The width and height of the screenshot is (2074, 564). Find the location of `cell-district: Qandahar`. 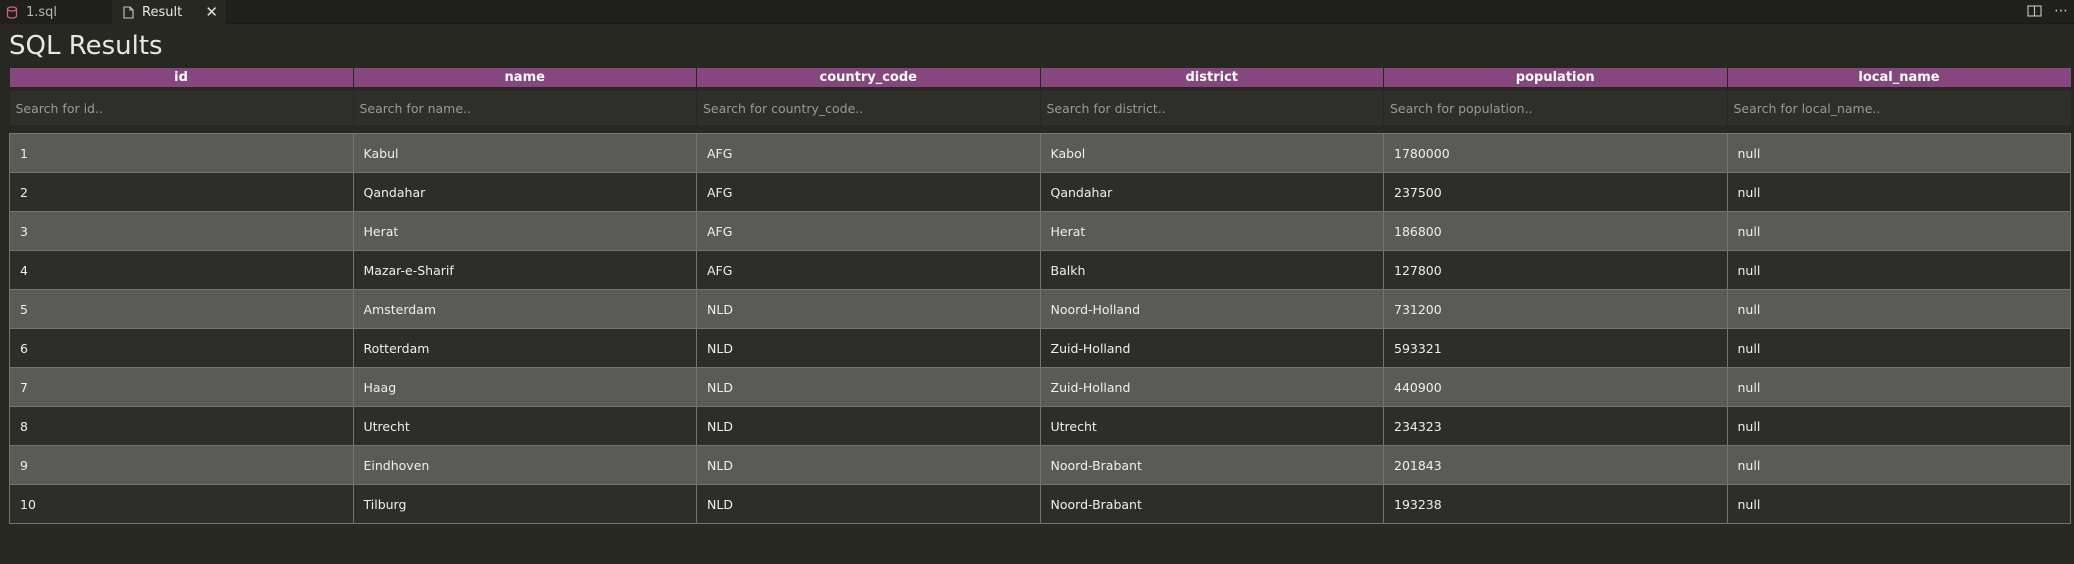

cell-district: Qandahar is located at coordinates (1211, 192).